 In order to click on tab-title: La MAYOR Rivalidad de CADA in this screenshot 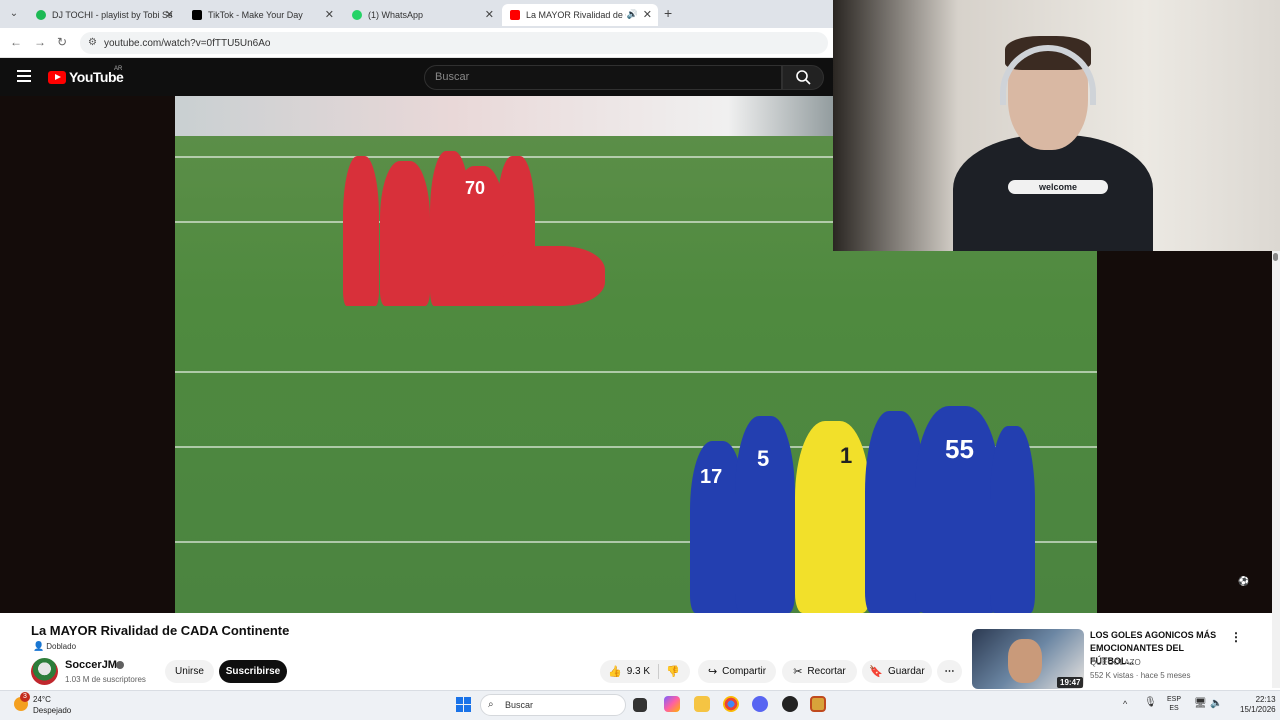, I will do `click(576, 15)`.